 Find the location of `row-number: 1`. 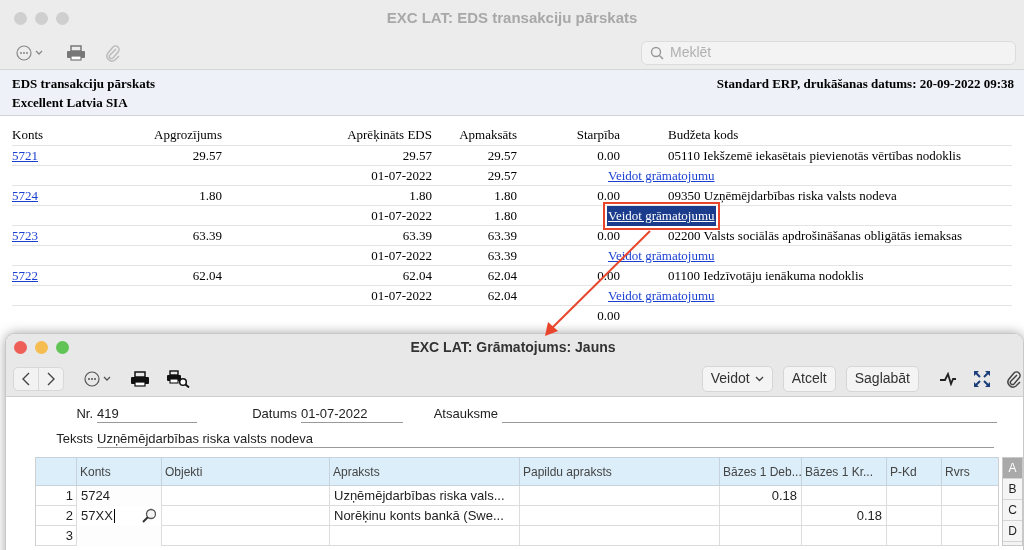

row-number: 1 is located at coordinates (69, 496).